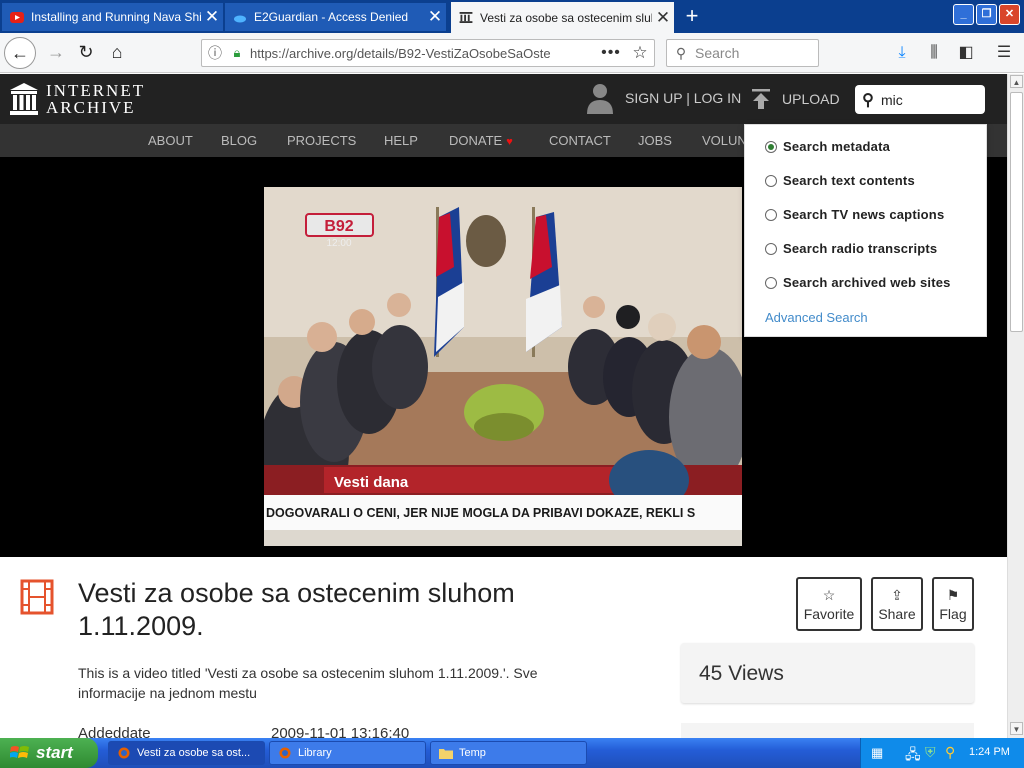 This screenshot has width=1024, height=768. Describe the element at coordinates (854, 214) in the screenshot. I see `search-option-tv: Search TV news captions` at that location.